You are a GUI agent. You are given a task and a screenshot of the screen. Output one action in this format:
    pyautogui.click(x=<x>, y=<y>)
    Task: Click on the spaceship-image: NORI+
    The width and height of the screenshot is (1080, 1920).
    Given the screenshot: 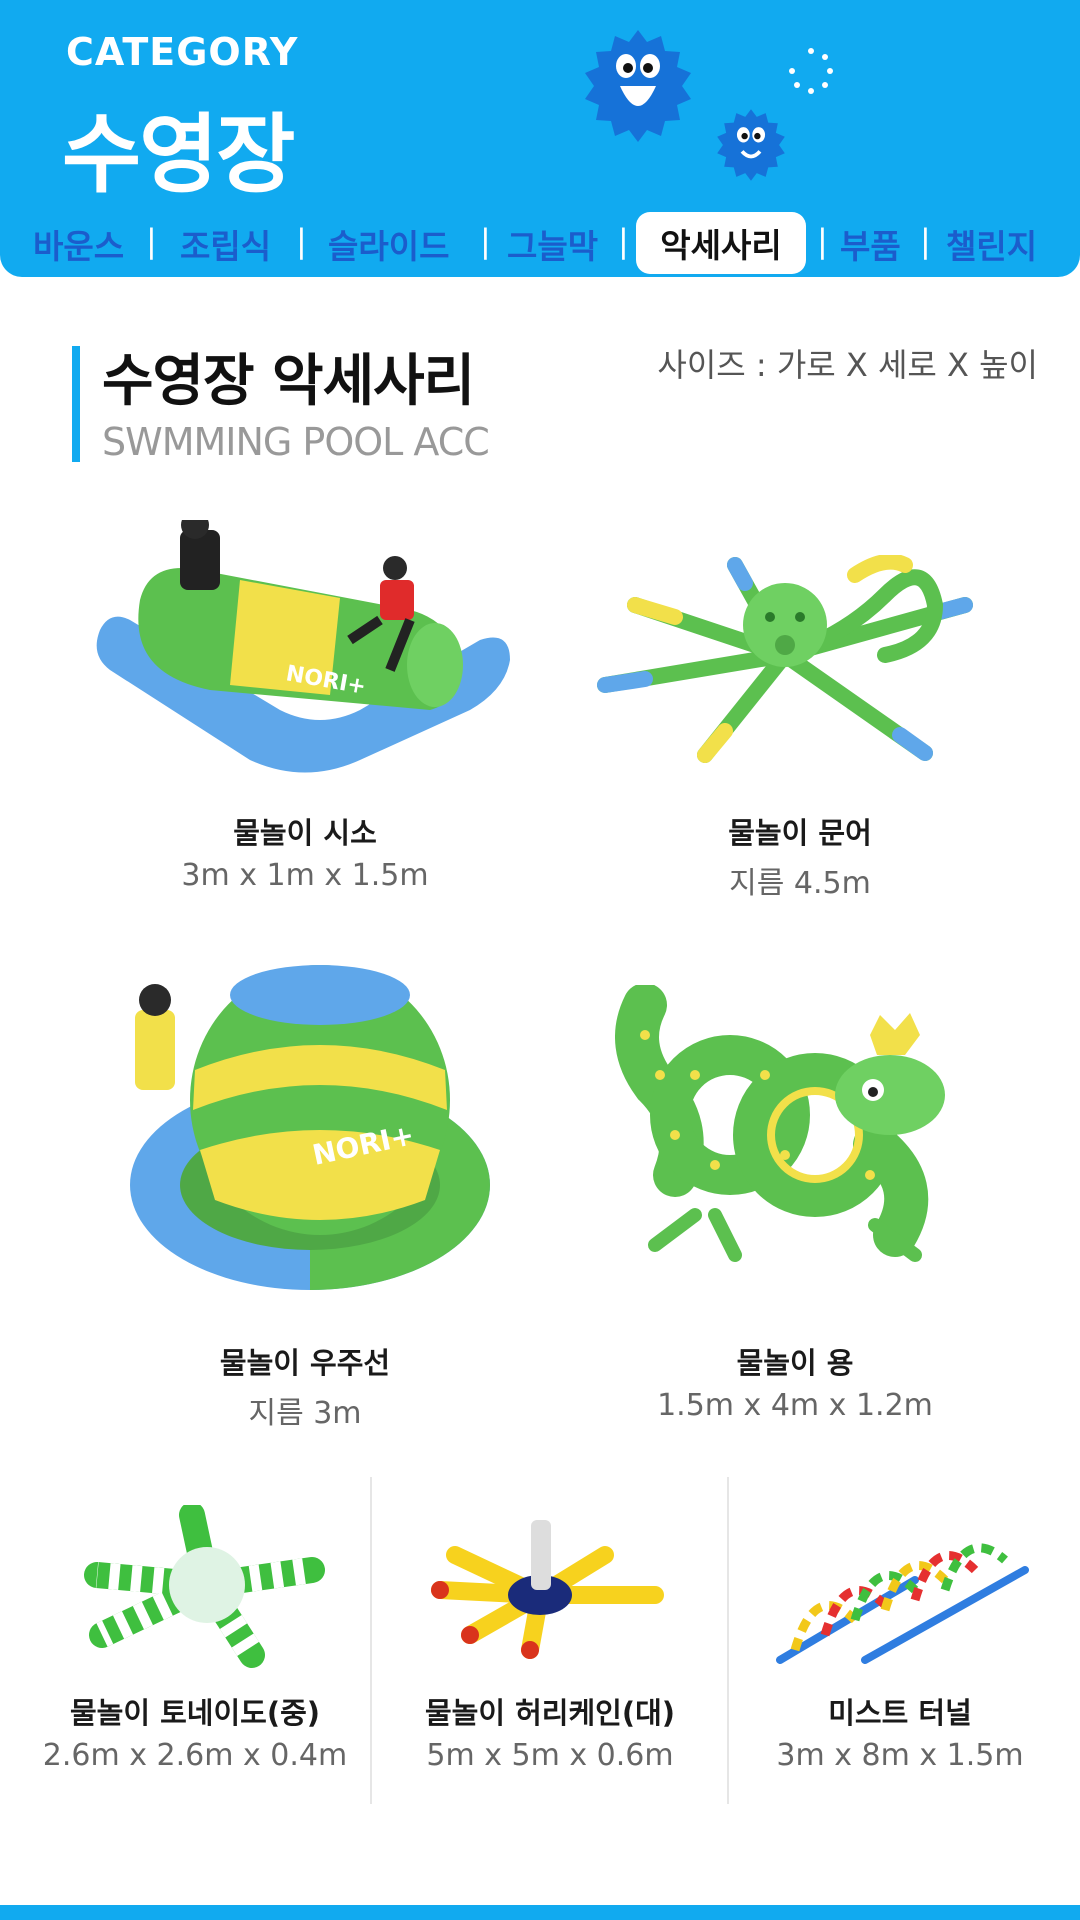 What is the action you would take?
    pyautogui.click(x=310, y=1122)
    